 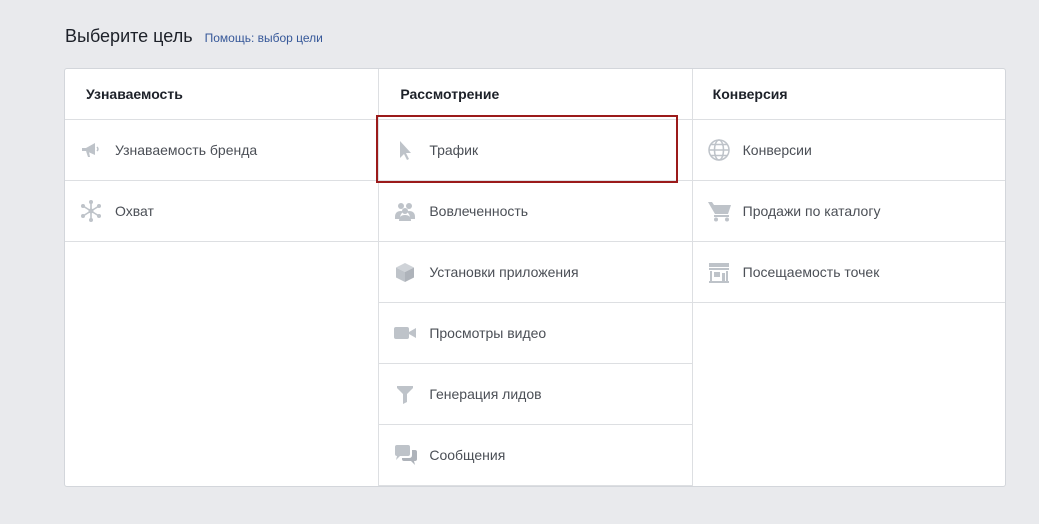 What do you see at coordinates (719, 272) in the screenshot?
I see `storefront-icon` at bounding box center [719, 272].